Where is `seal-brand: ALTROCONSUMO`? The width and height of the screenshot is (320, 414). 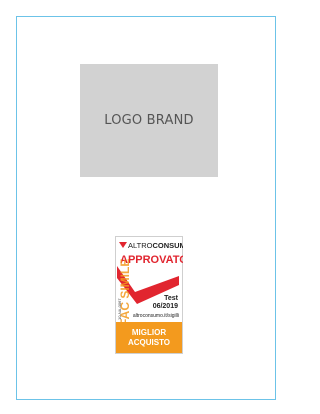 seal-brand: ALTROCONSUMO is located at coordinates (155, 245).